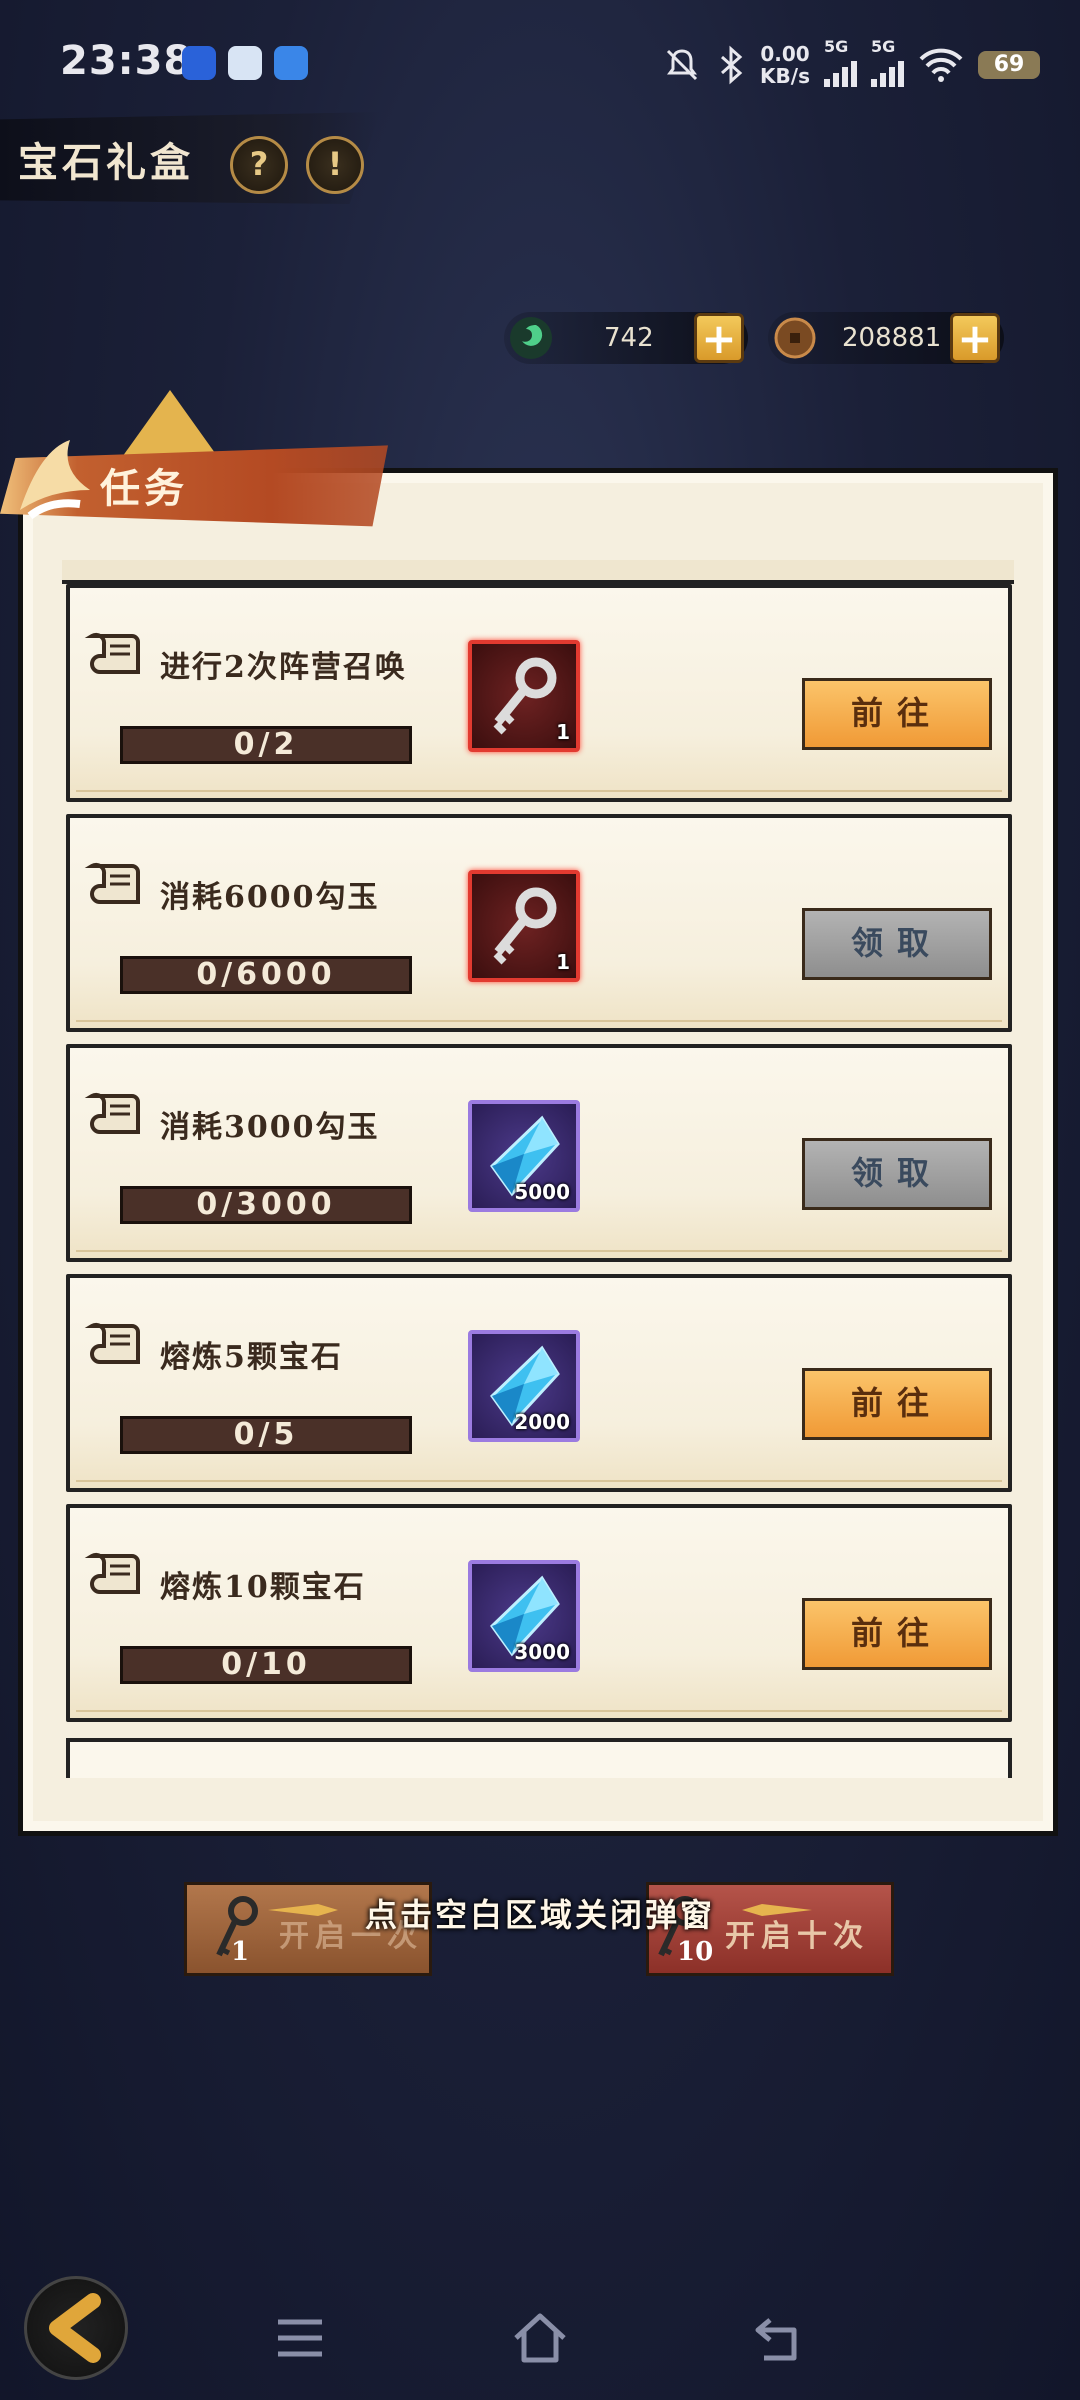  I want to click on task-title: 进行2次阵营召唤, so click(283, 667).